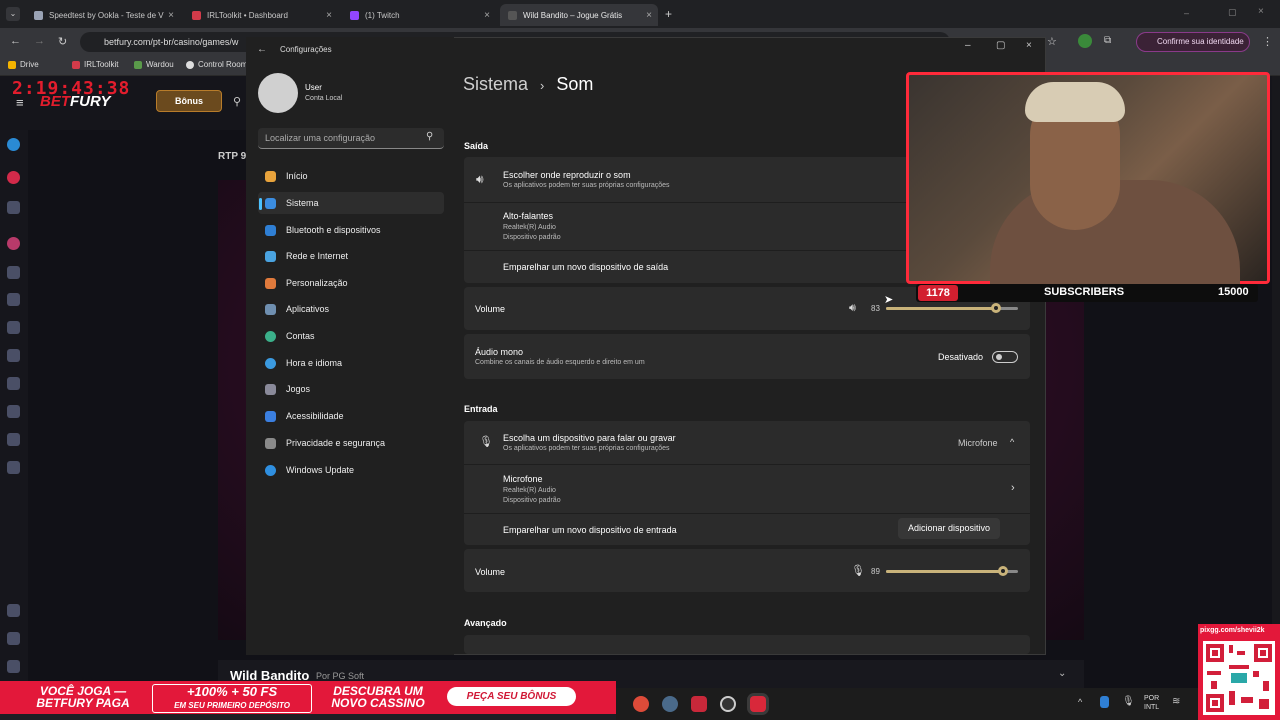 This screenshot has width=1280, height=720. Describe the element at coordinates (480, 179) in the screenshot. I see `speaker-icon: 🔊︎` at that location.